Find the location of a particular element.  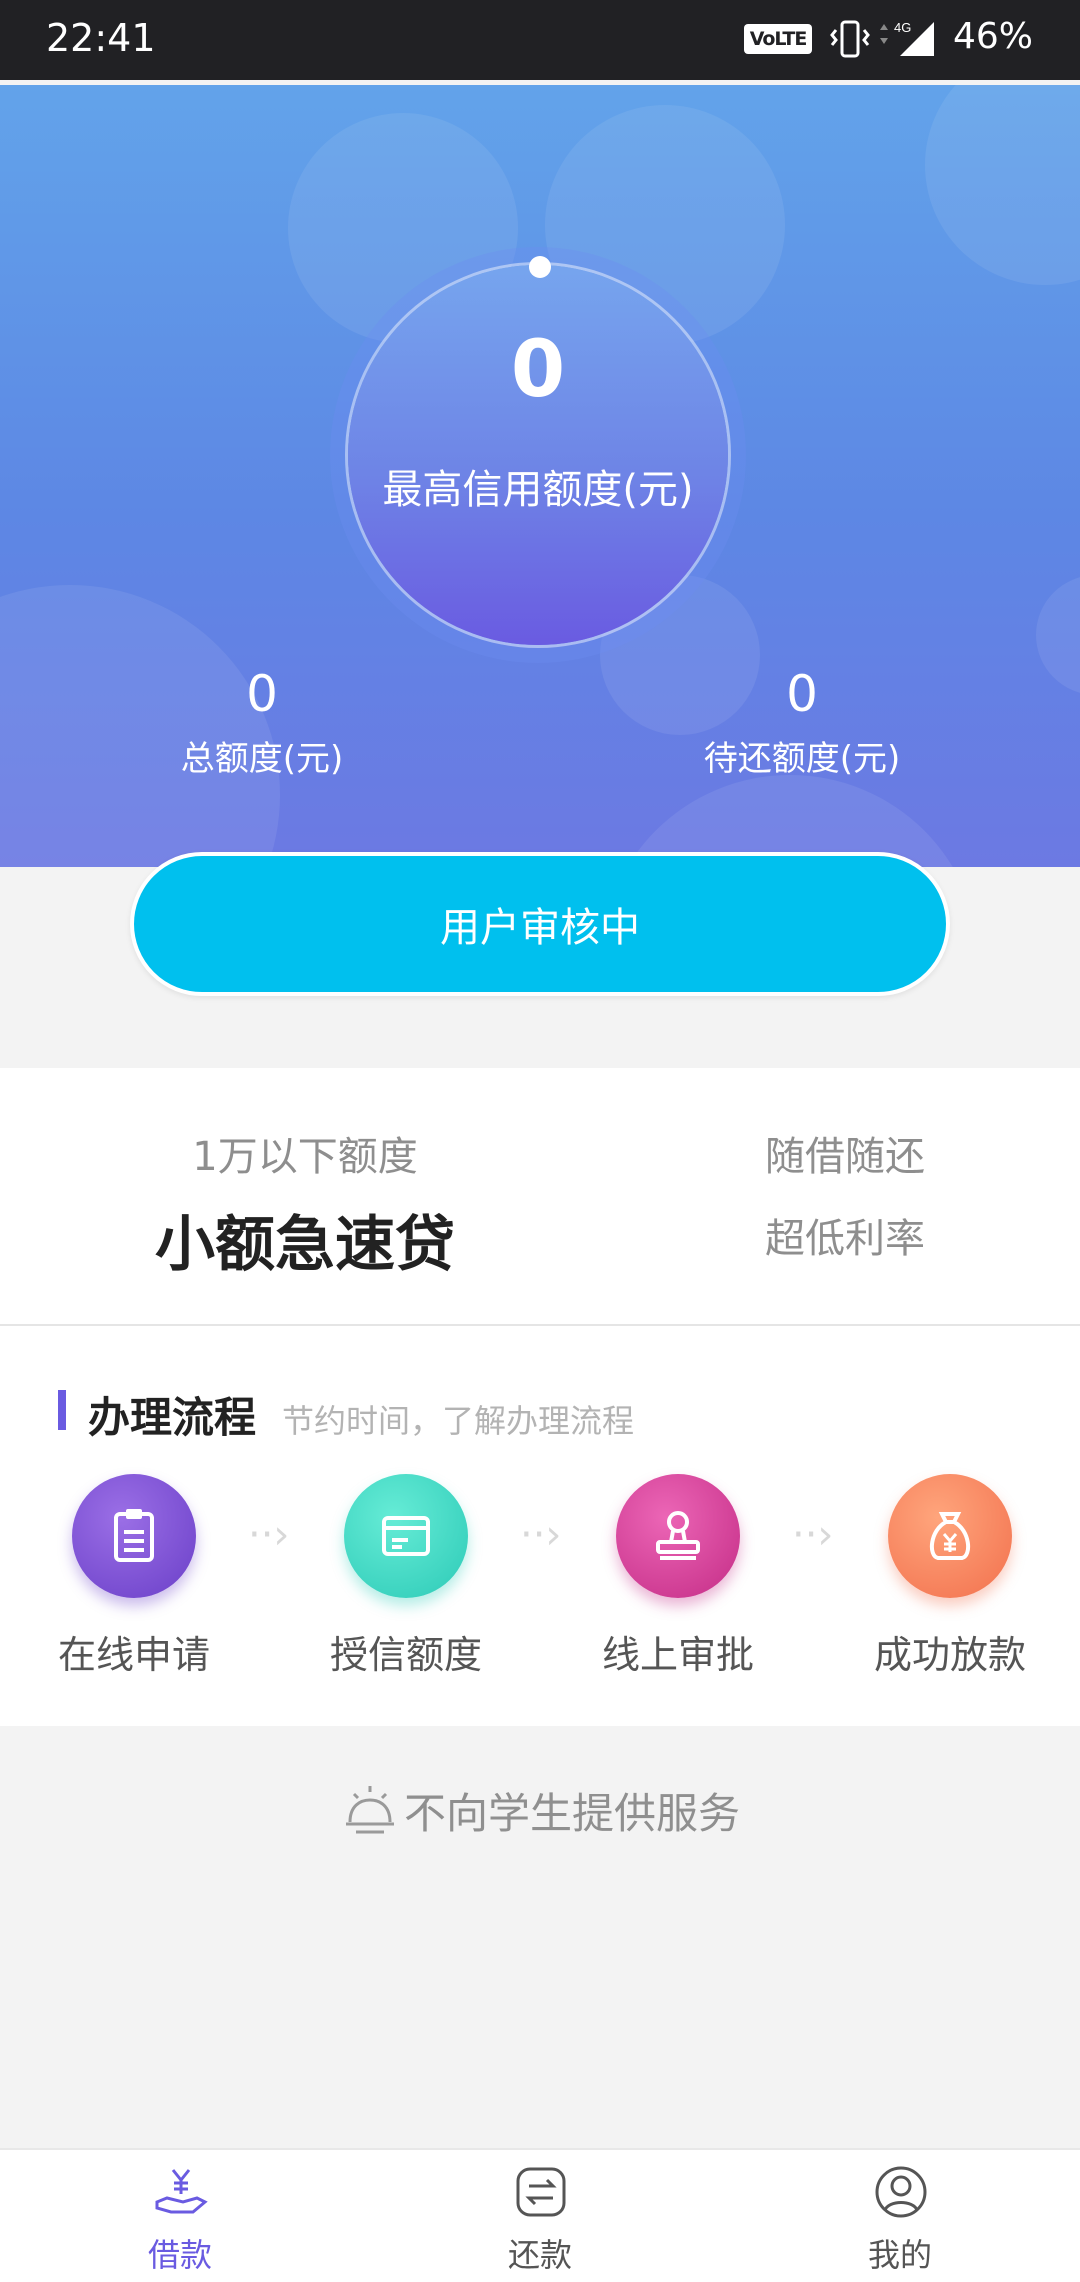

progress-dot is located at coordinates (540, 267).